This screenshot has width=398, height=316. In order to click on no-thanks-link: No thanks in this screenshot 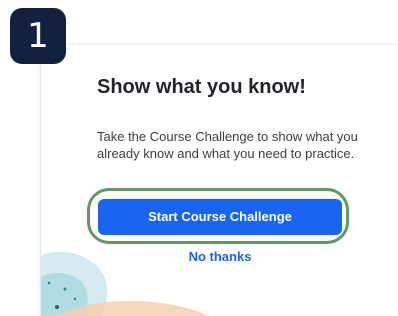, I will do `click(220, 256)`.